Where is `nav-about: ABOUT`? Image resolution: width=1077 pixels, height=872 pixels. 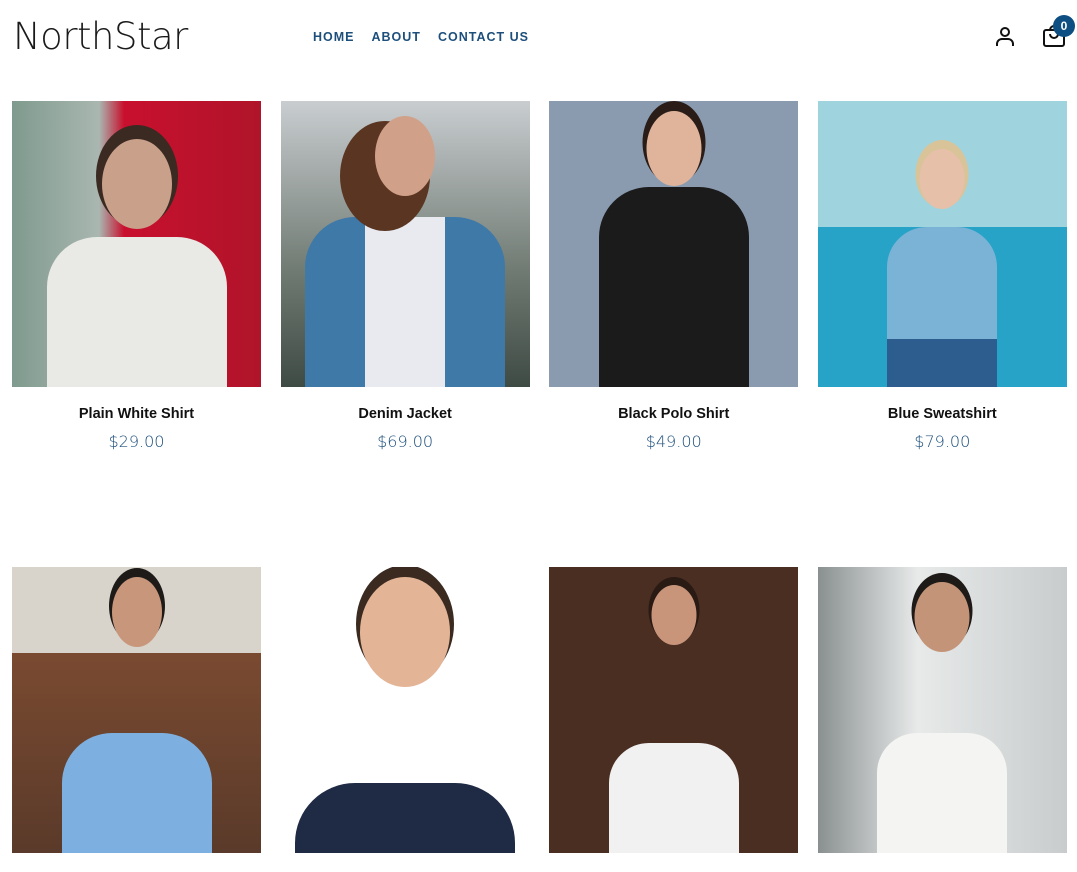
nav-about: ABOUT is located at coordinates (396, 37).